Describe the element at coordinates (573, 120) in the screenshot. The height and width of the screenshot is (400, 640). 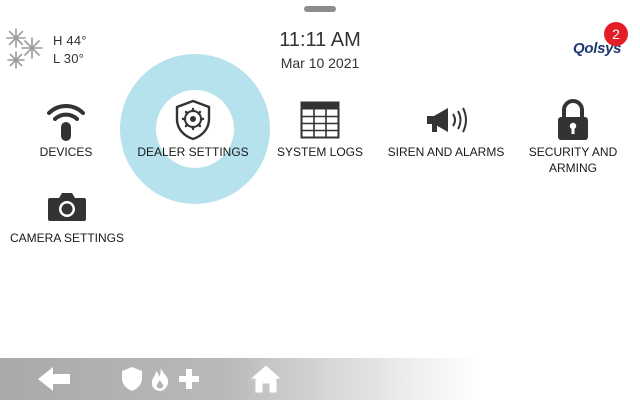
I see `lock-icon` at that location.